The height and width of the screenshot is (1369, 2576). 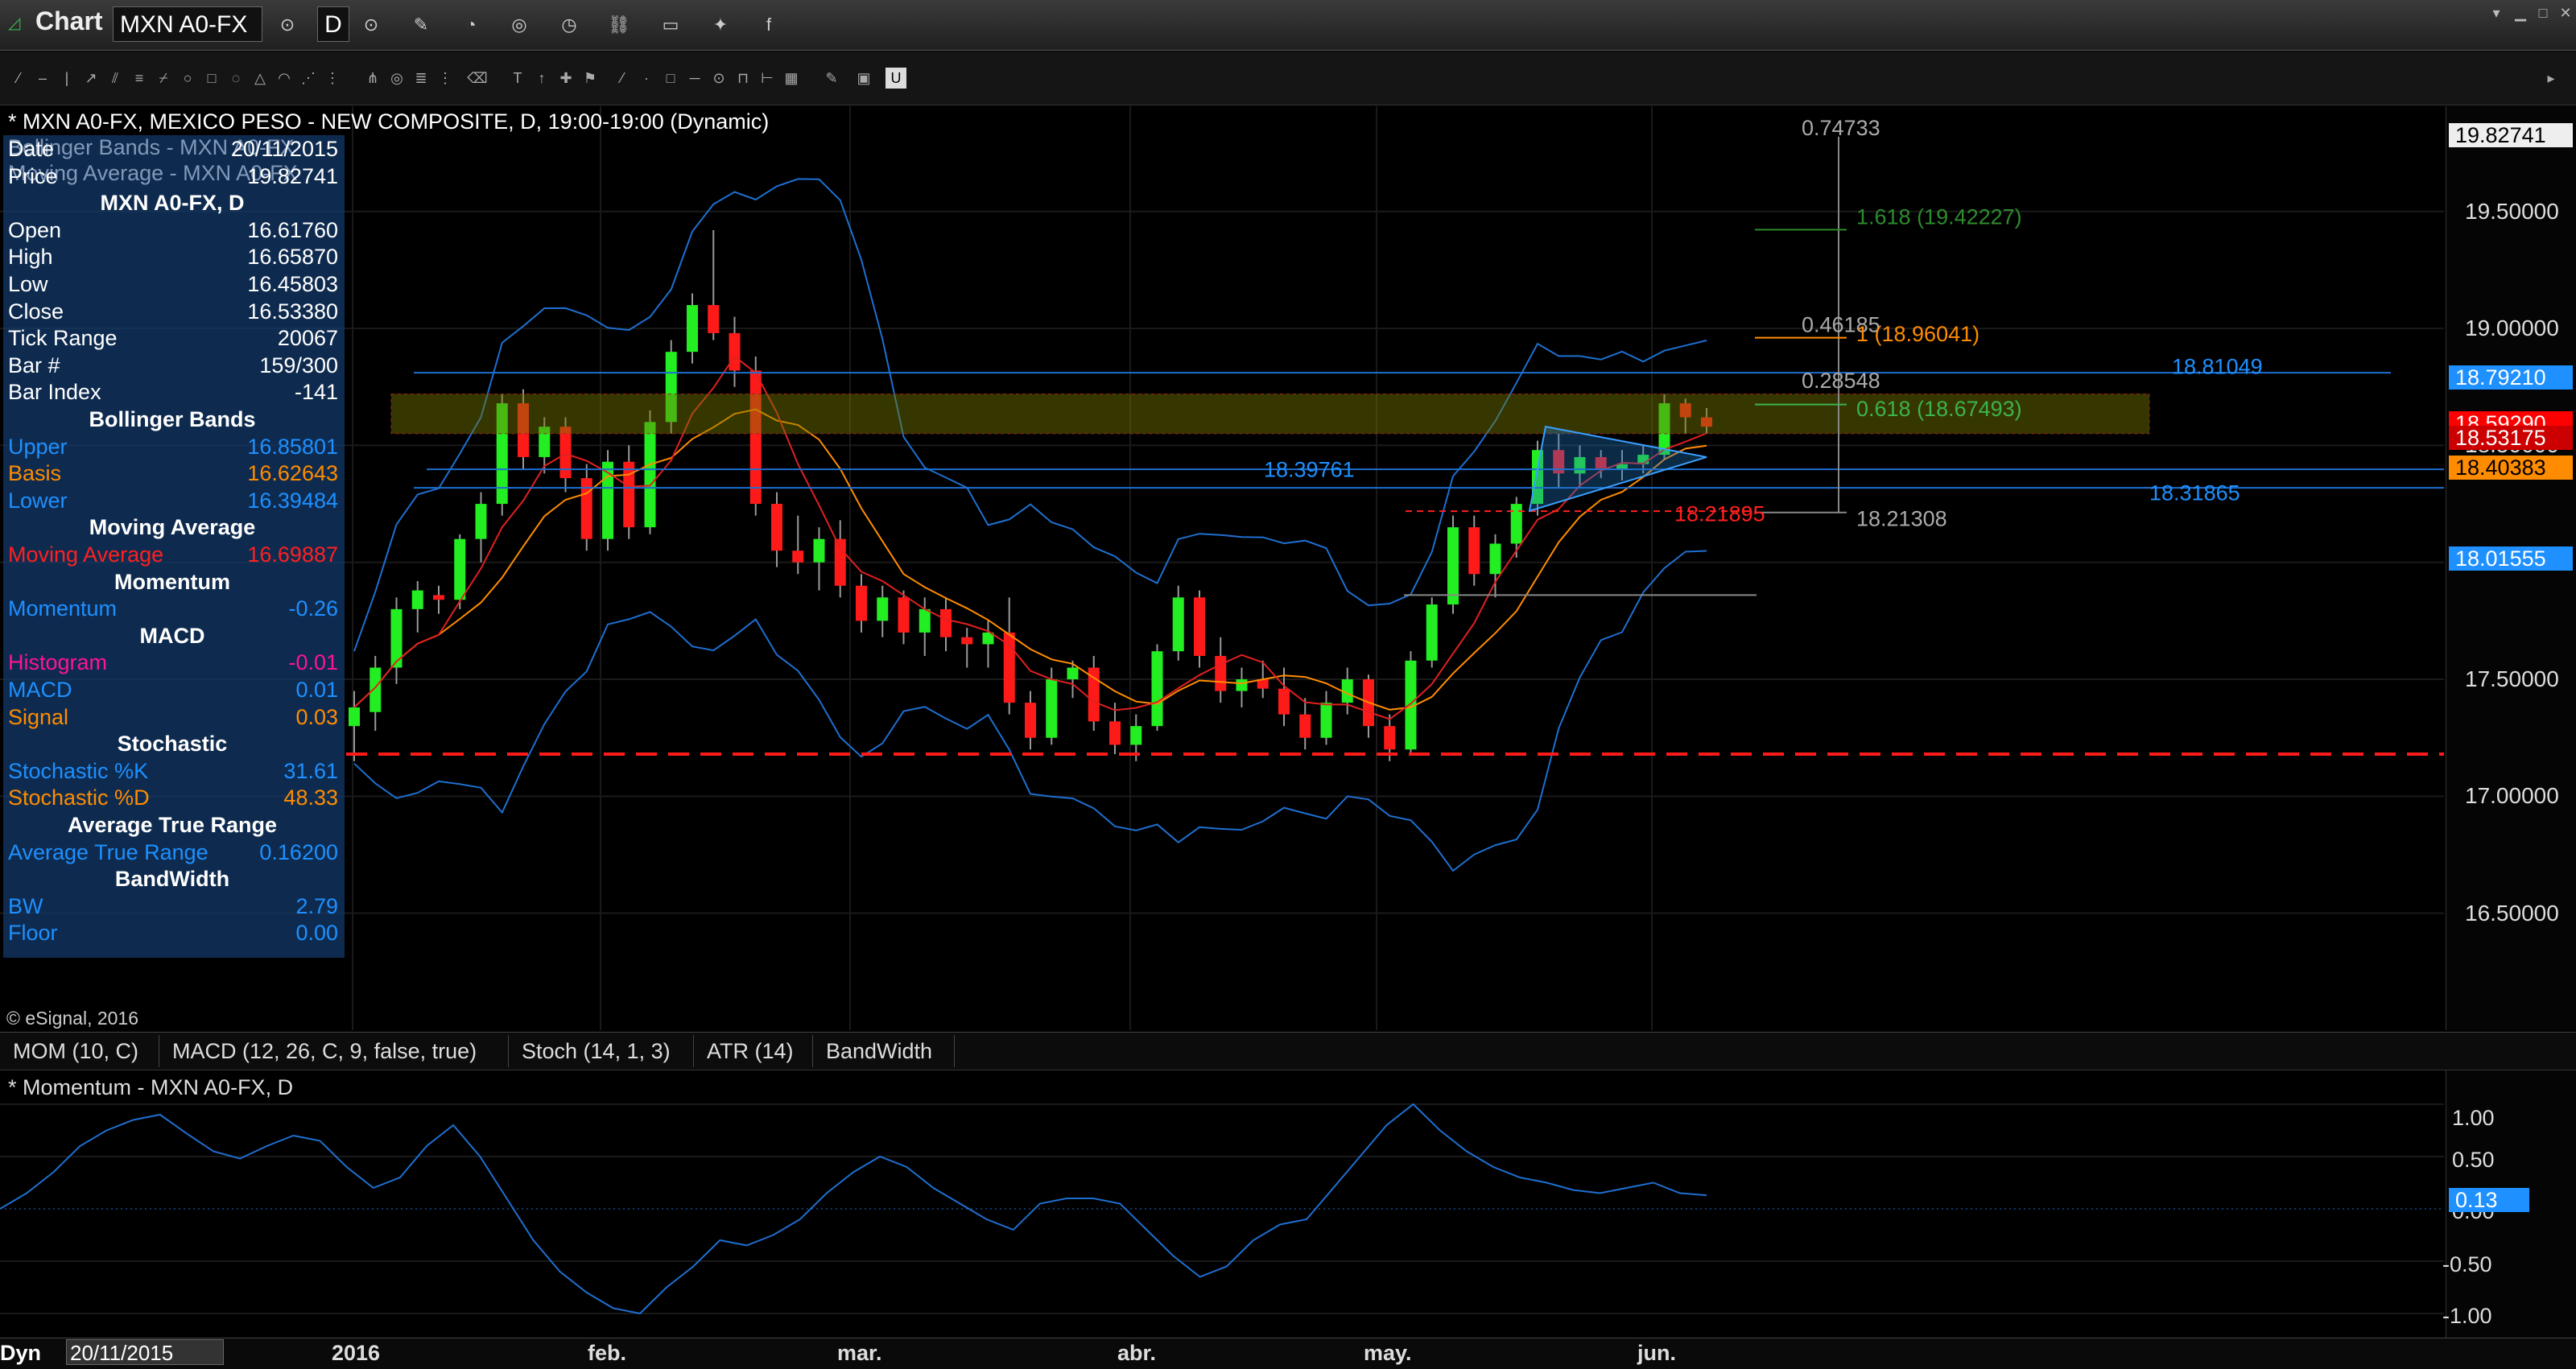 What do you see at coordinates (1917, 334) in the screenshot?
I see `annotation-label: 1 (18.96041)` at bounding box center [1917, 334].